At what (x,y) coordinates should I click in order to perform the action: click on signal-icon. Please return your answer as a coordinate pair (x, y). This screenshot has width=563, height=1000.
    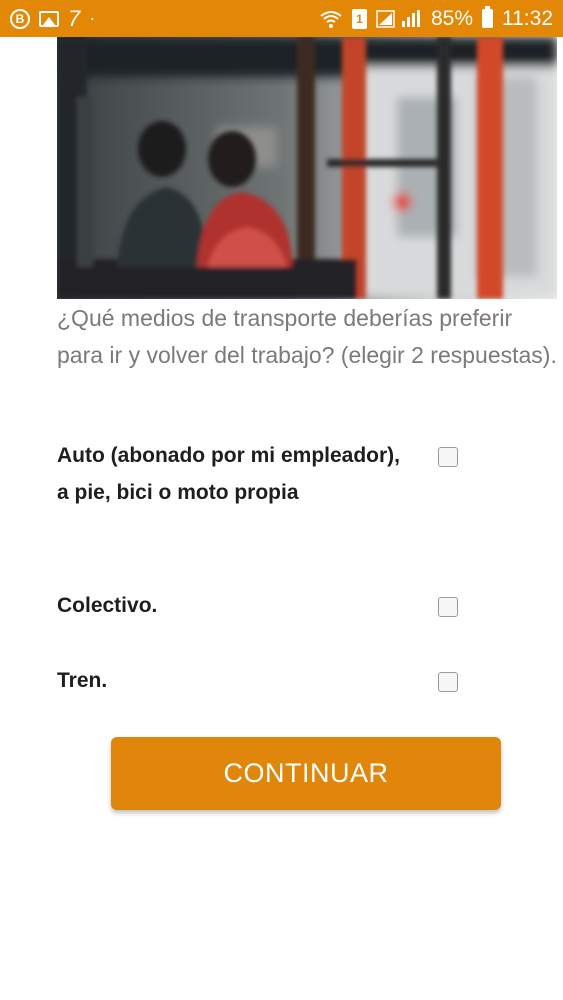
    Looking at the image, I should click on (398, 18).